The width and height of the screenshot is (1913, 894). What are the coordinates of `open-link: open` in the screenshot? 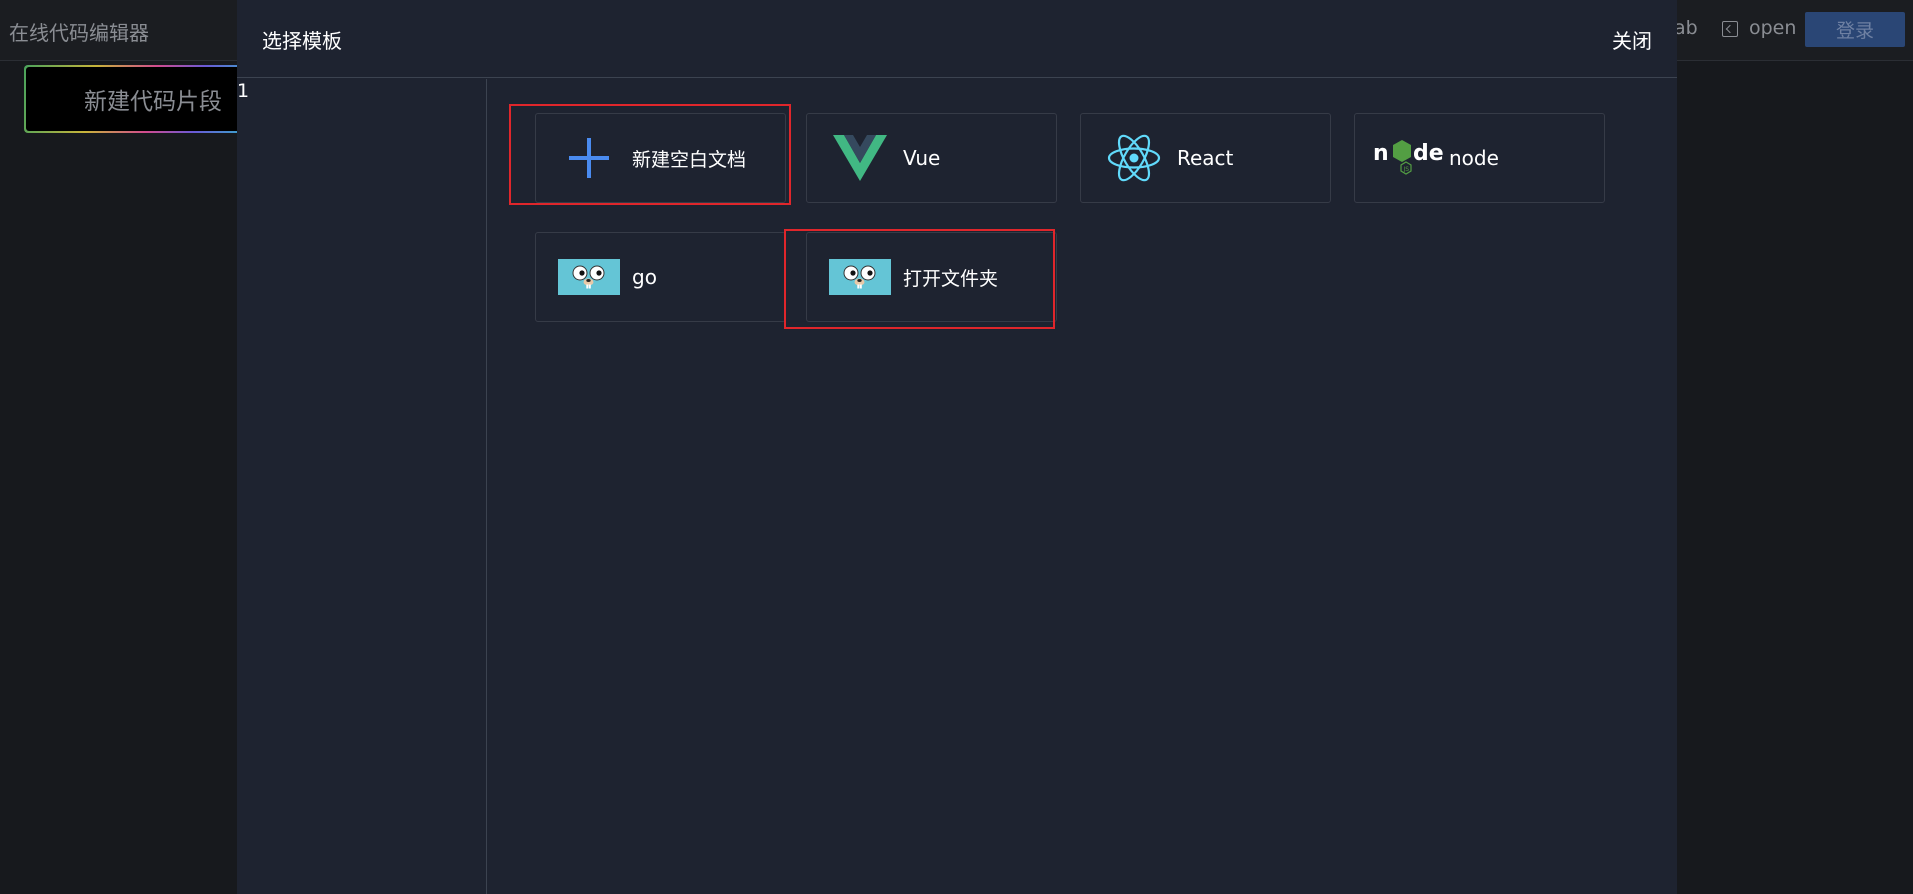 It's located at (1772, 28).